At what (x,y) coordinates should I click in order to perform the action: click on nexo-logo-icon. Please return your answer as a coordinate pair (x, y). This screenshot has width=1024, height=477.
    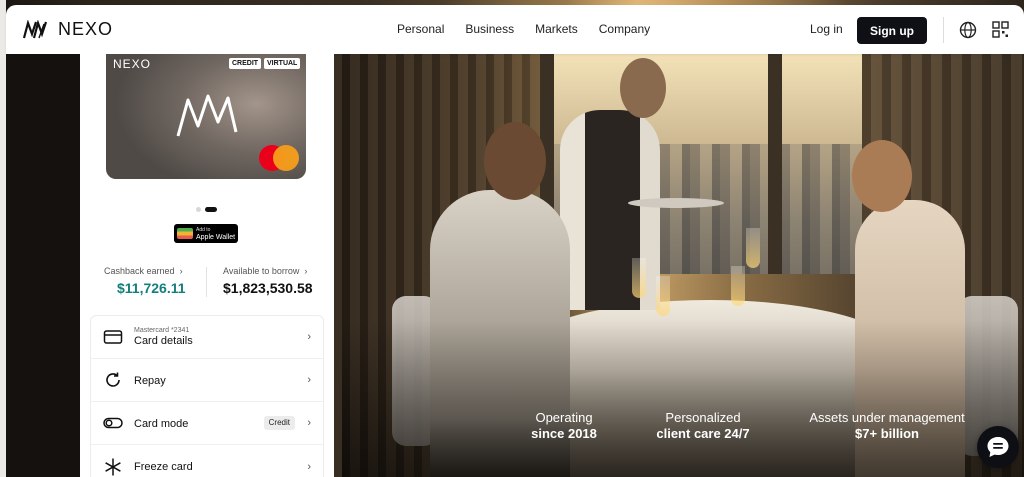
    Looking at the image, I should click on (35, 28).